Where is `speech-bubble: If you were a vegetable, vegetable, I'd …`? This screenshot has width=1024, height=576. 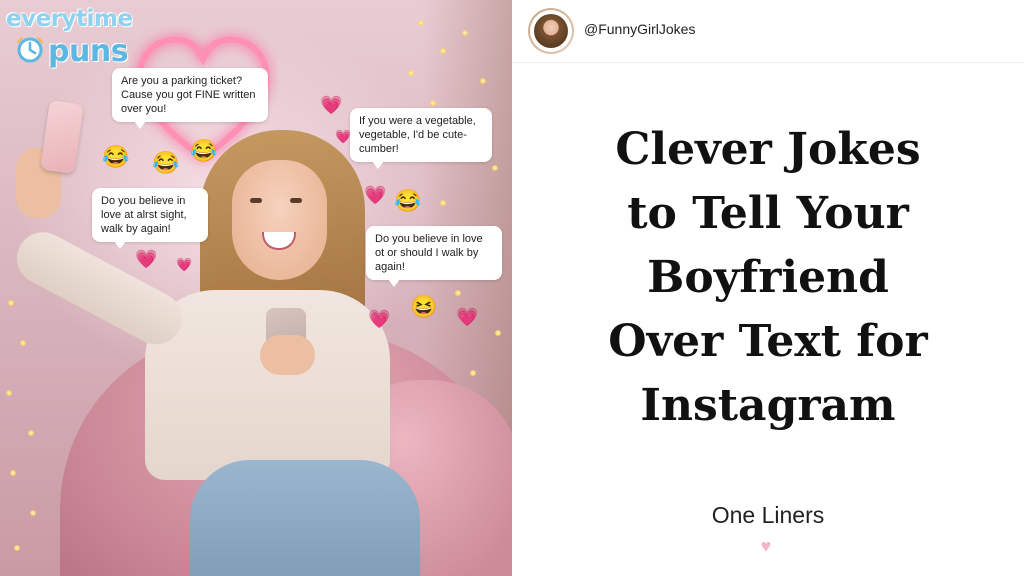
speech-bubble: If you were a vegetable, vegetable, I'd … is located at coordinates (421, 138).